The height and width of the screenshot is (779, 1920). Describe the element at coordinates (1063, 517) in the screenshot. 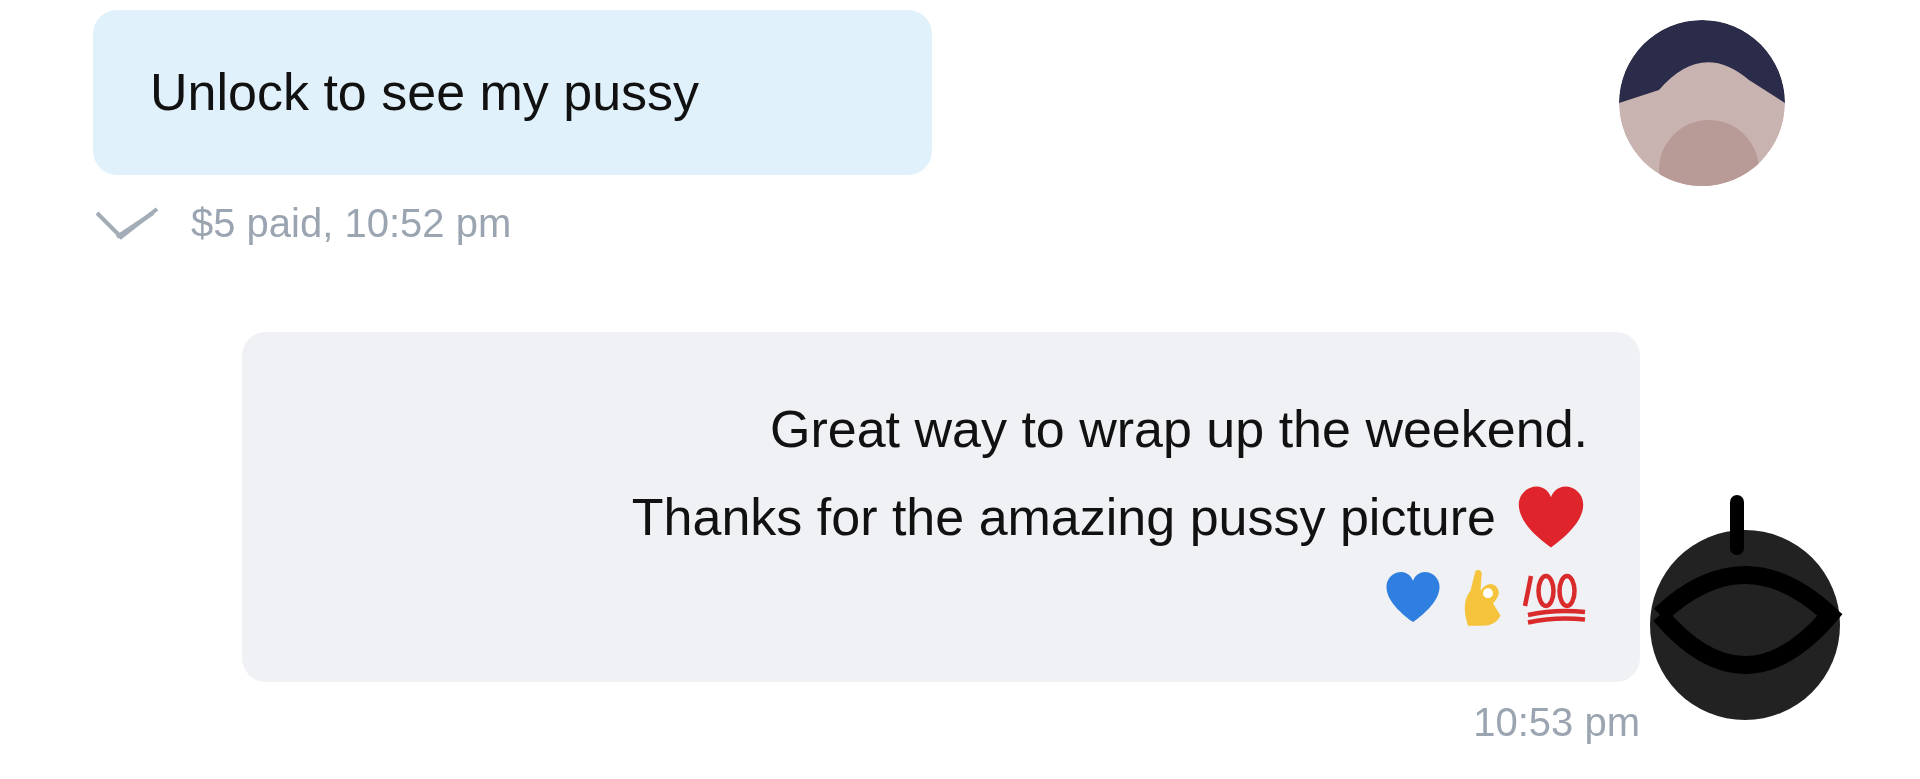

I see `message-text: Thanks for the amazing pussy picture` at that location.